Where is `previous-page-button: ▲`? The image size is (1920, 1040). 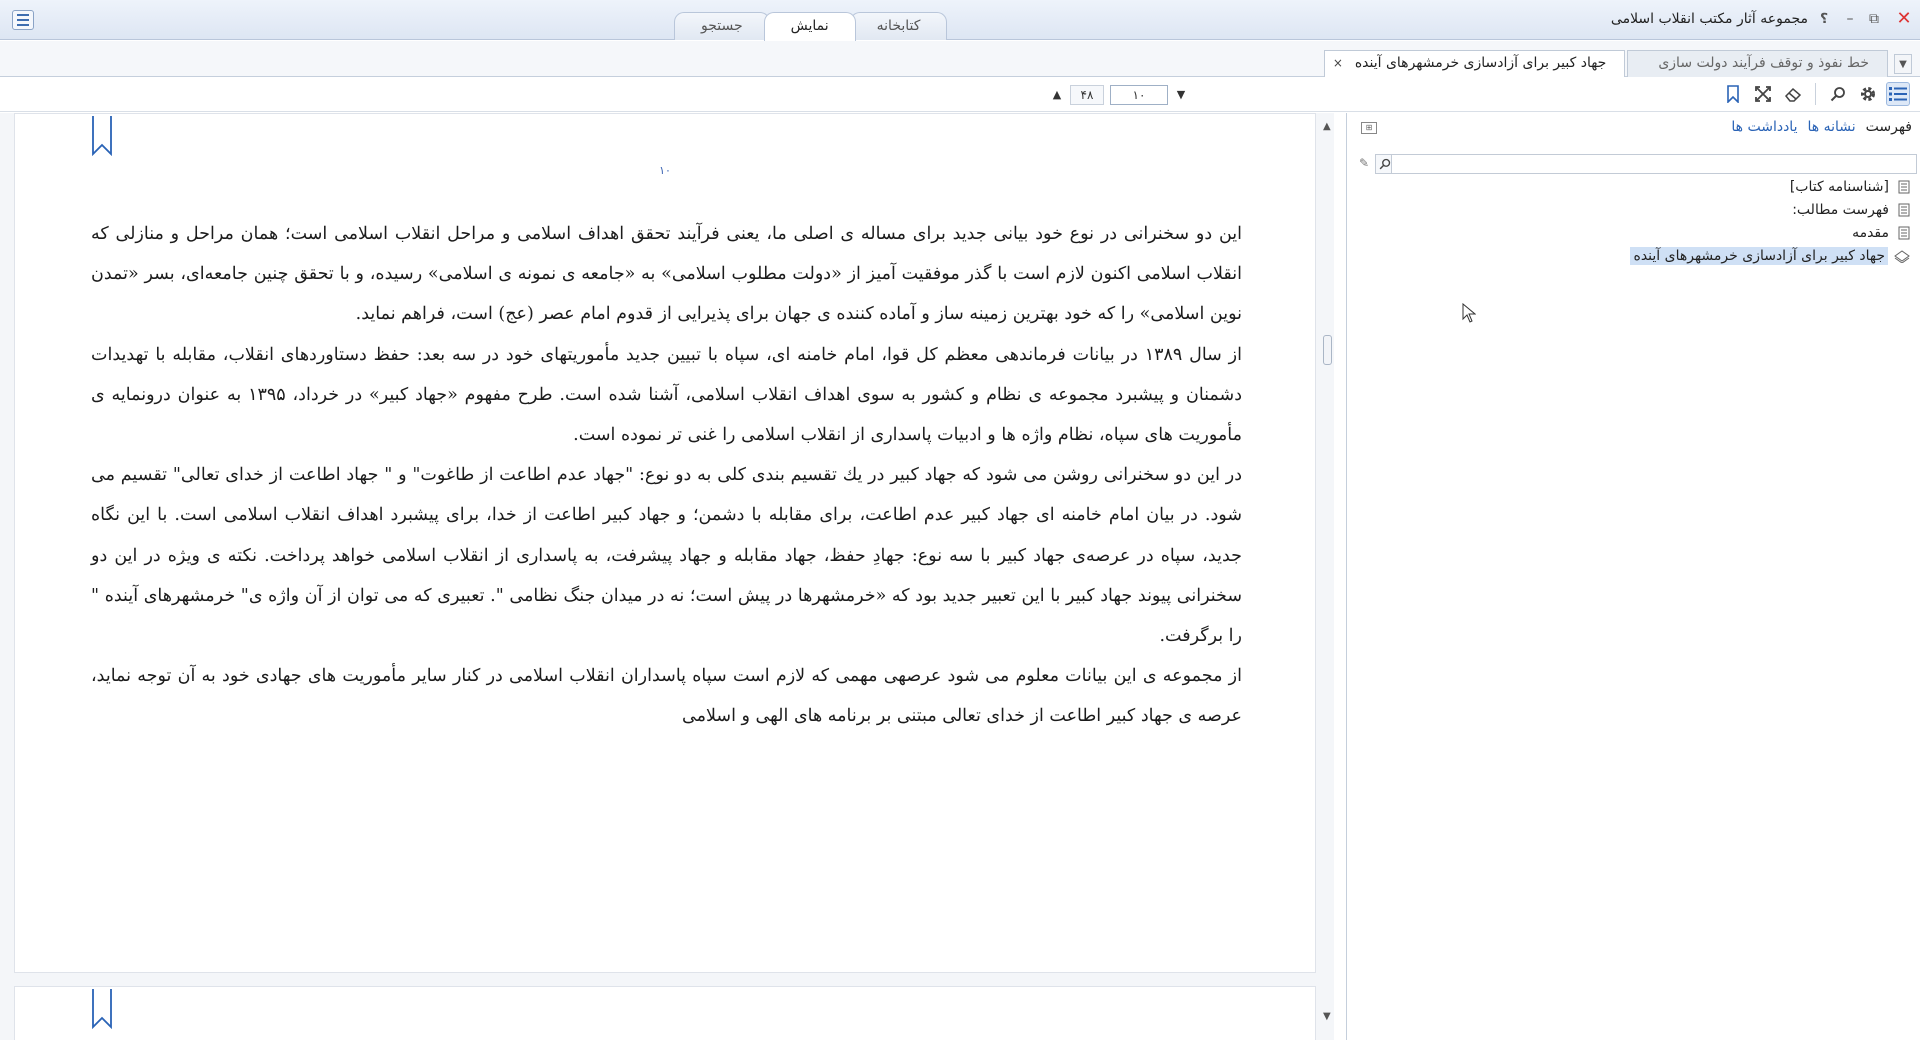 previous-page-button: ▲ is located at coordinates (1057, 95).